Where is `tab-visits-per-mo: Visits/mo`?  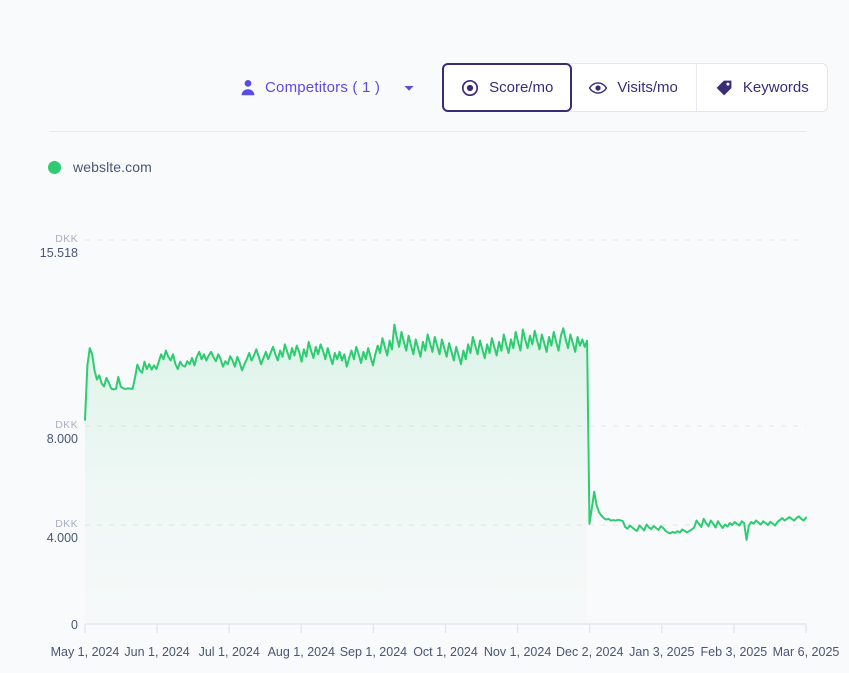
tab-visits-per-mo: Visits/mo is located at coordinates (634, 87).